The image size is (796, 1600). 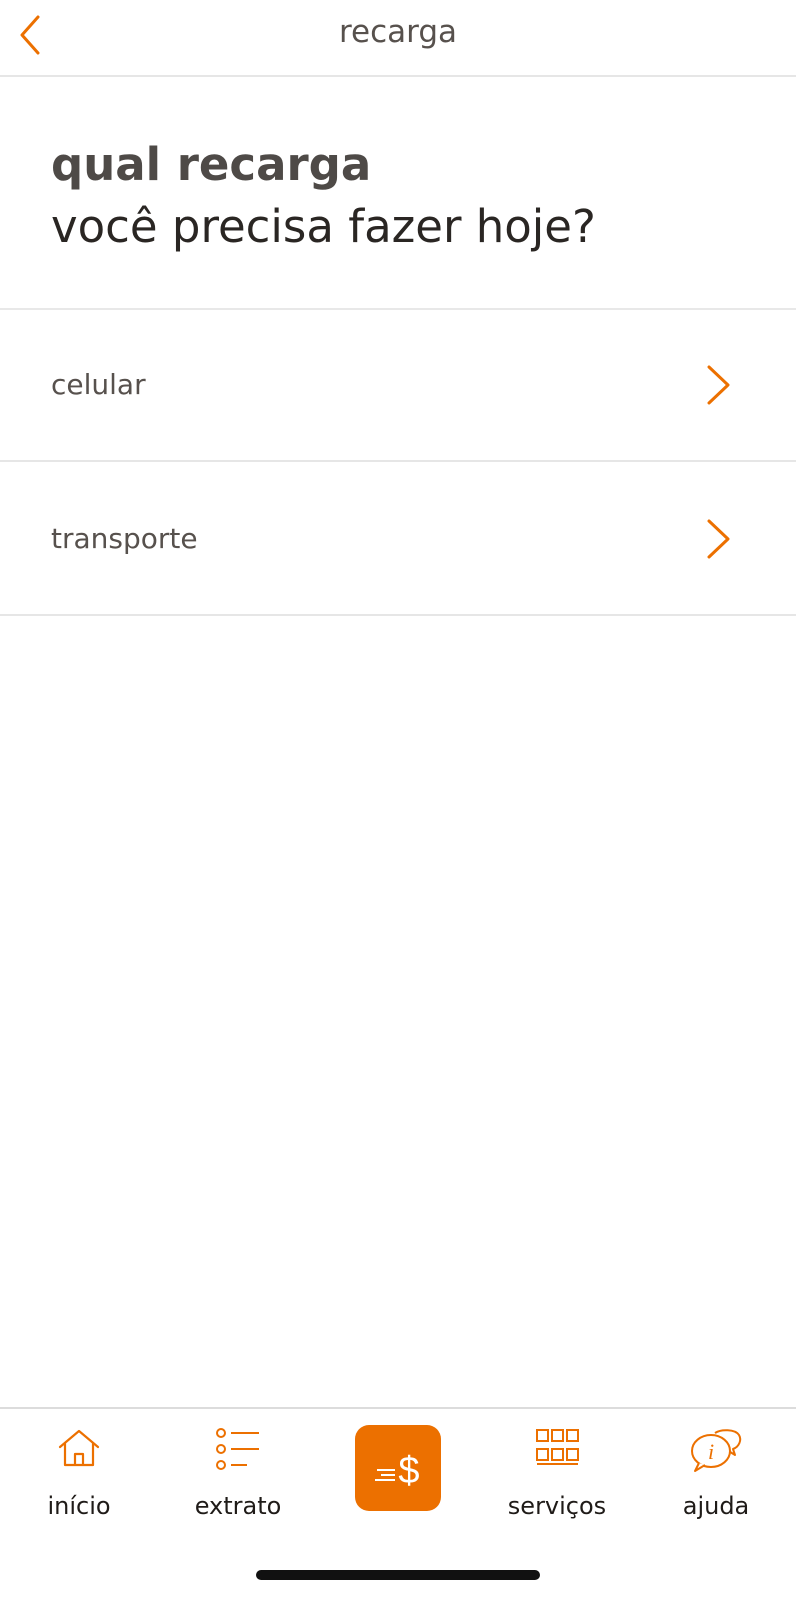 I want to click on home-indicator, so click(x=398, y=1575).